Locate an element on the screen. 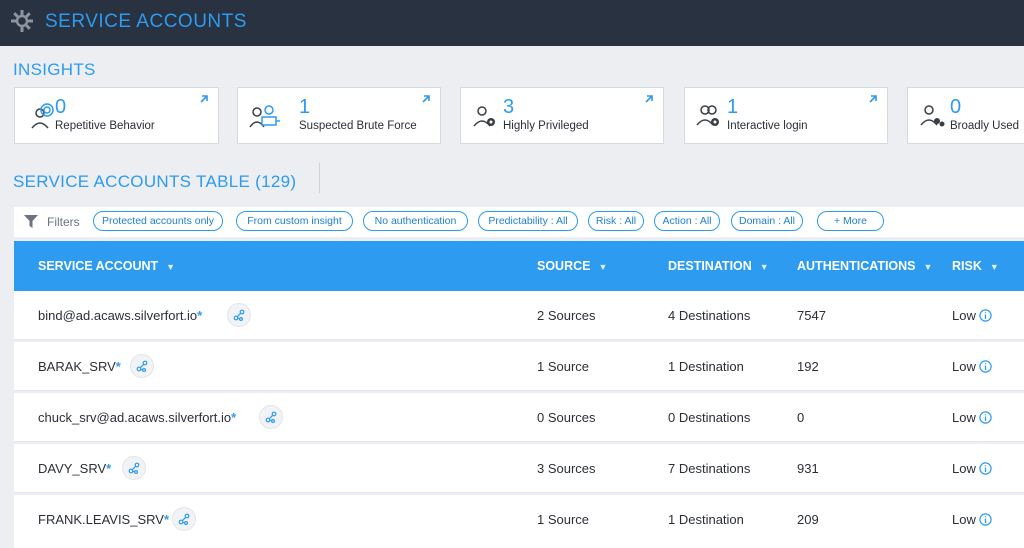 The height and width of the screenshot is (548, 1024). account-name: FRANK.LEAVIS_SRV* is located at coordinates (103, 519).